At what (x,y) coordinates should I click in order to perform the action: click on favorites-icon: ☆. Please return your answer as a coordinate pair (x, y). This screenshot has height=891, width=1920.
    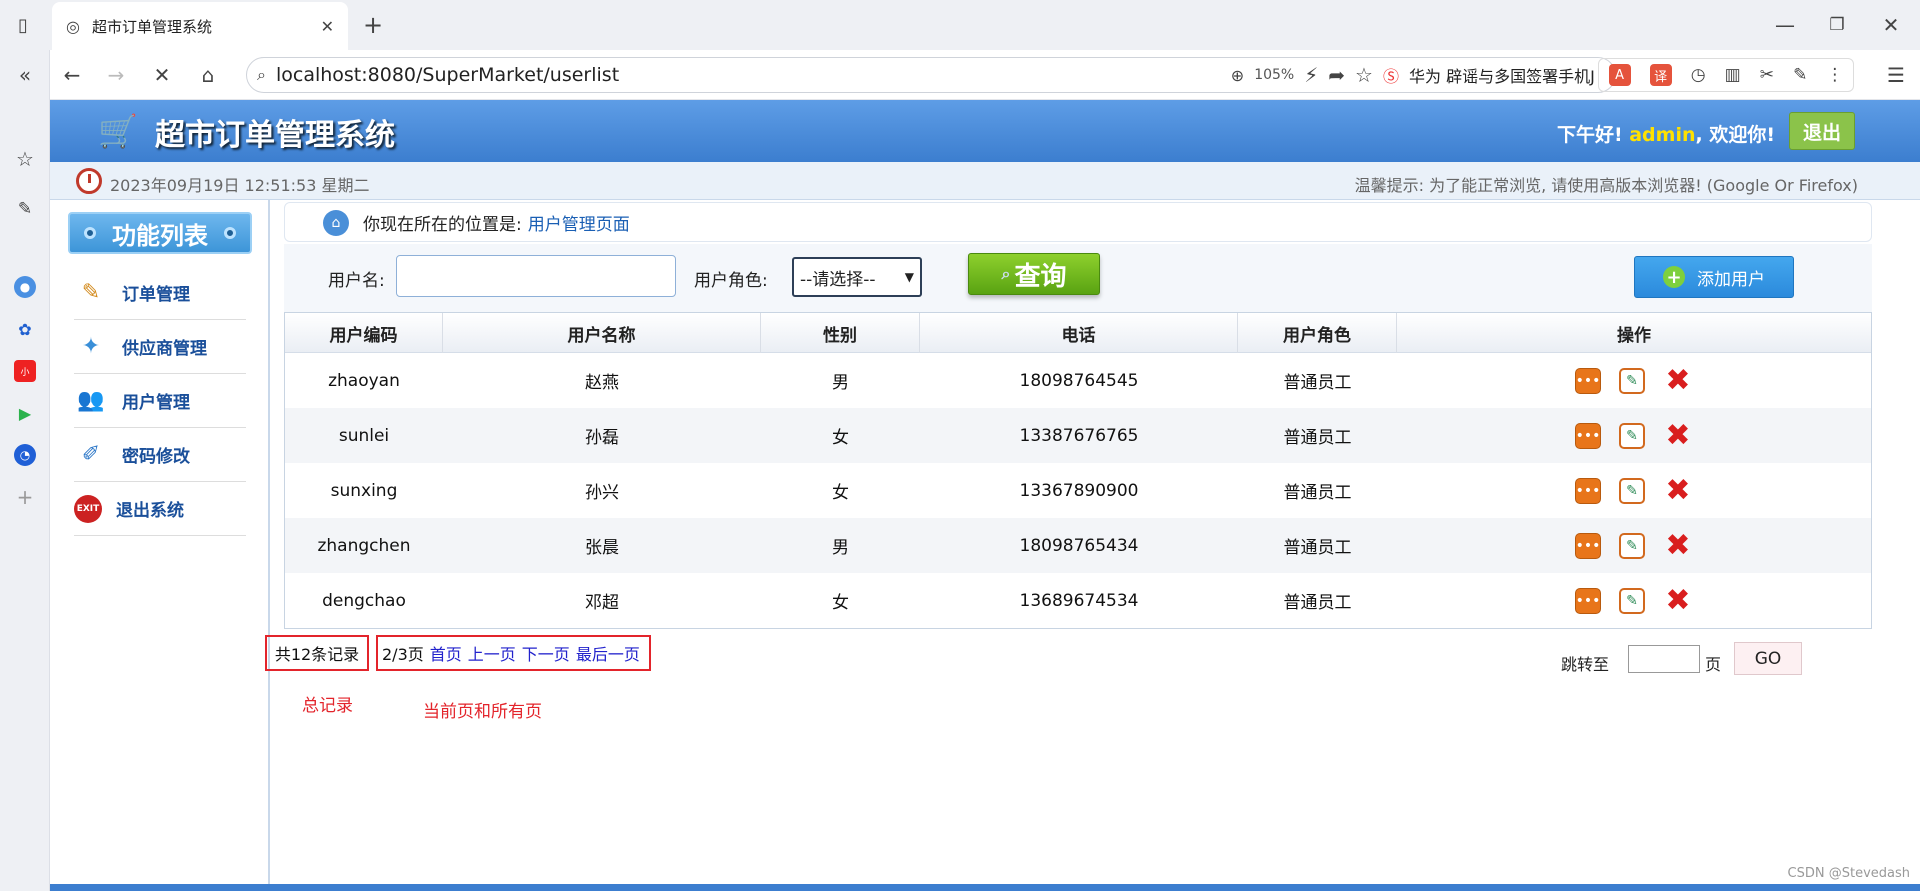
    Looking at the image, I should click on (25, 159).